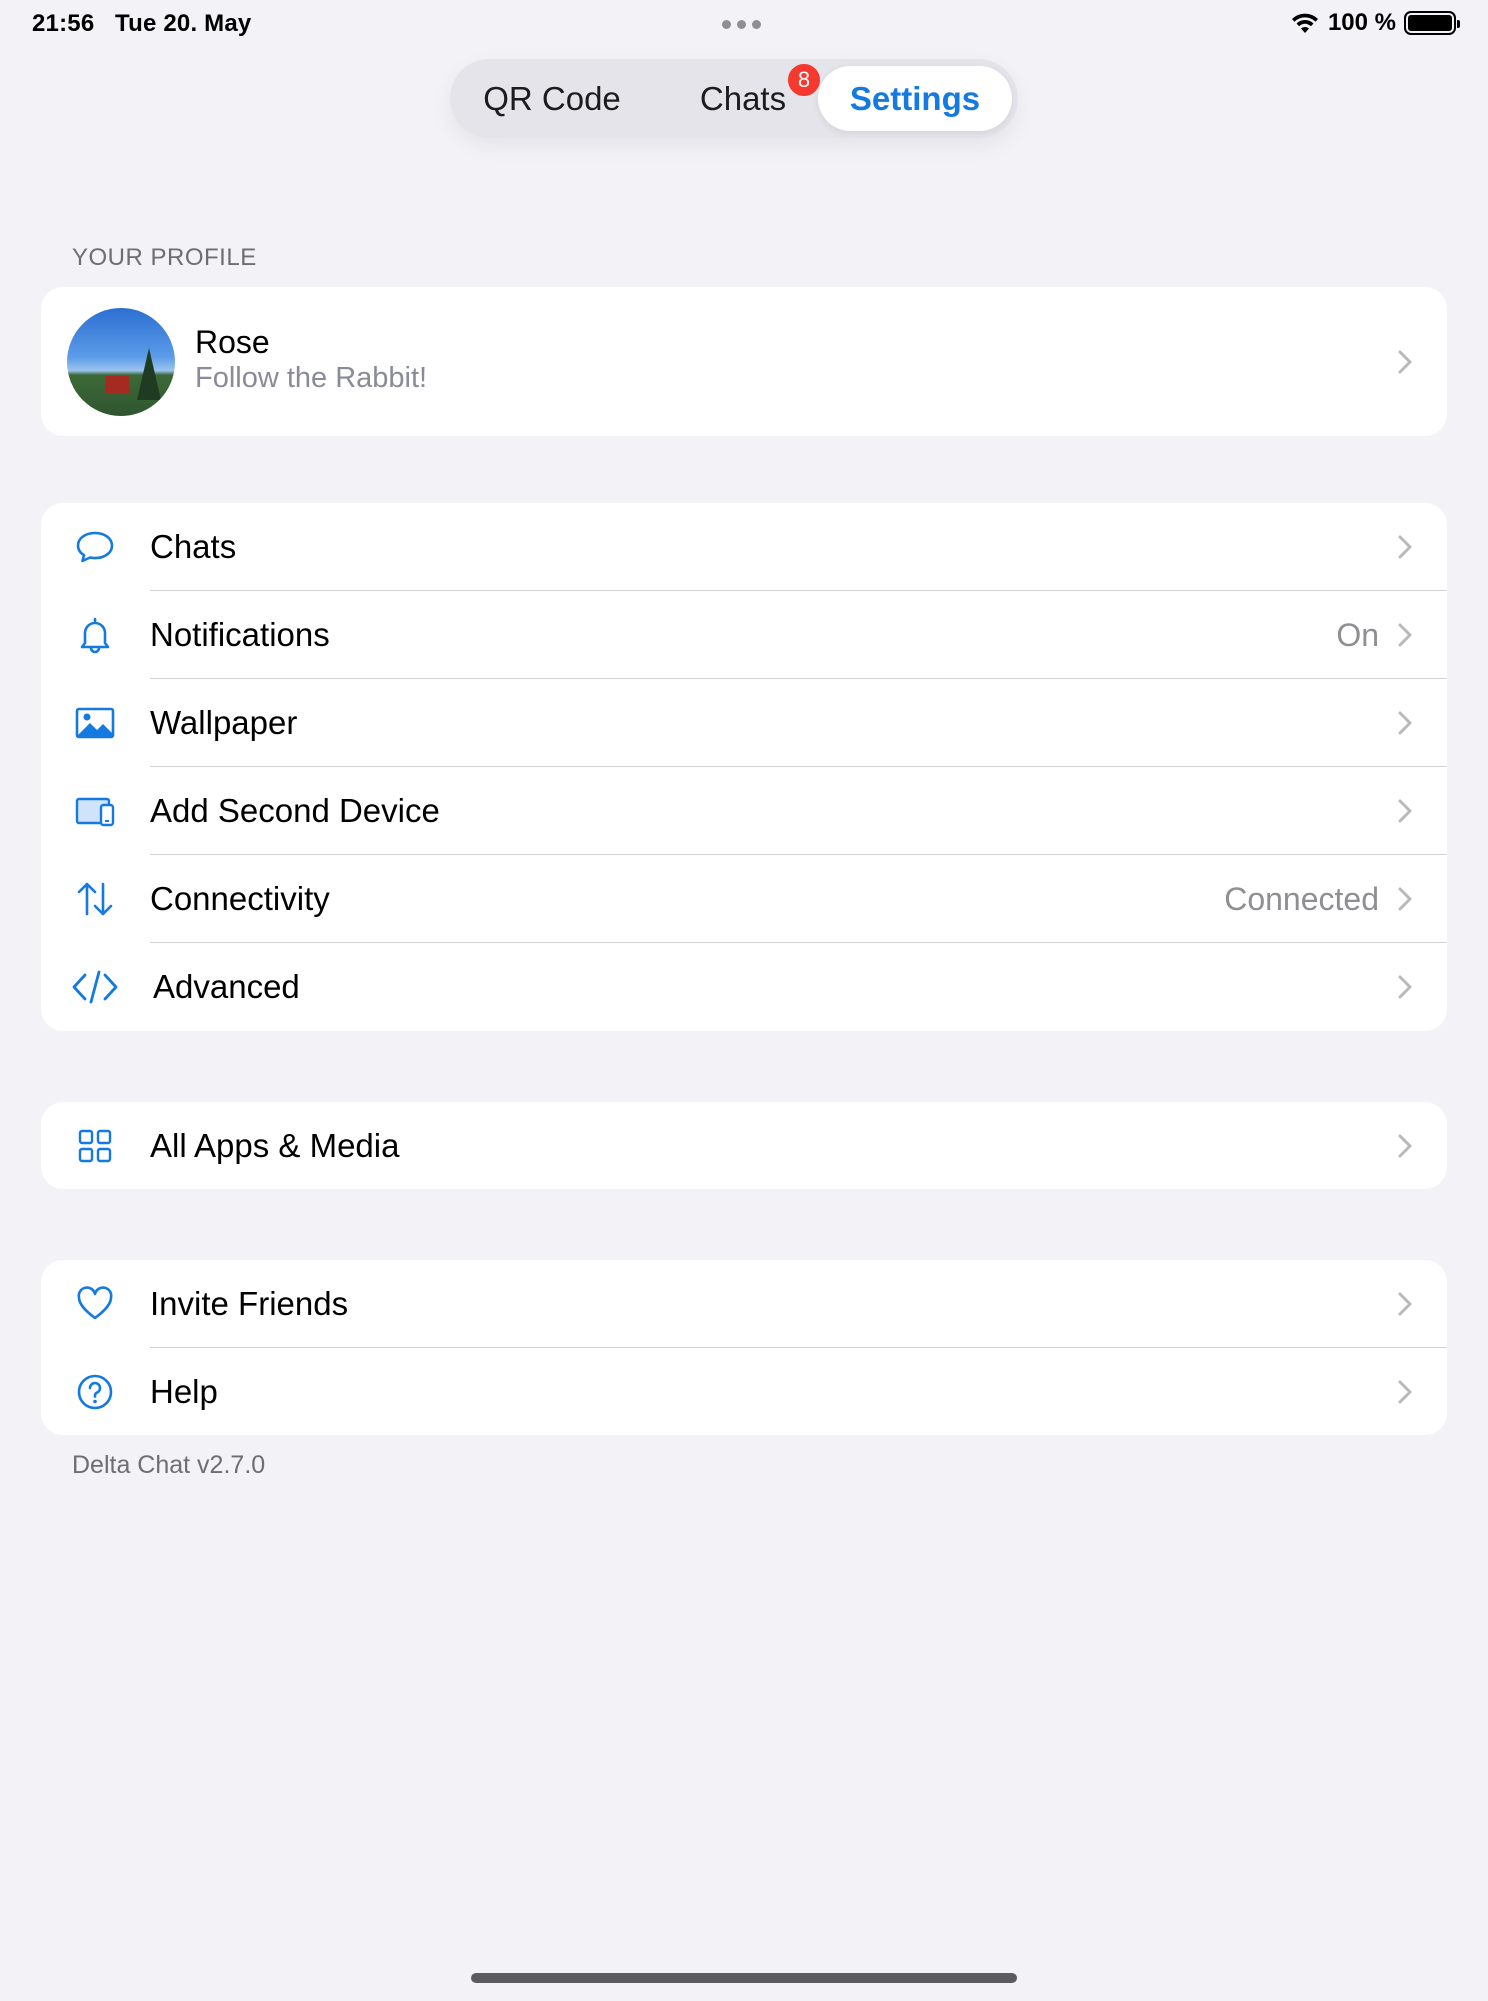  I want to click on avatar, so click(121, 362).